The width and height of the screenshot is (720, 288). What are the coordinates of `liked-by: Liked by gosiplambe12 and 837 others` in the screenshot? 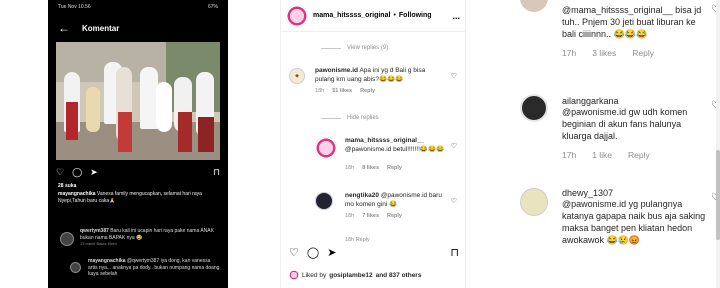 It's located at (355, 275).